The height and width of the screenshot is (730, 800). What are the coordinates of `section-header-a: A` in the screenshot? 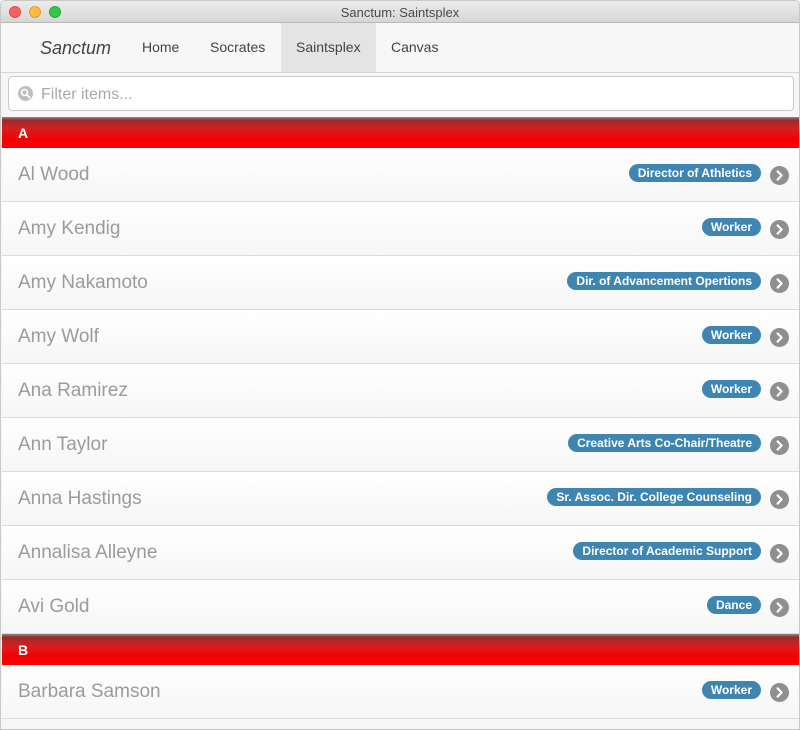 It's located at (400, 132).